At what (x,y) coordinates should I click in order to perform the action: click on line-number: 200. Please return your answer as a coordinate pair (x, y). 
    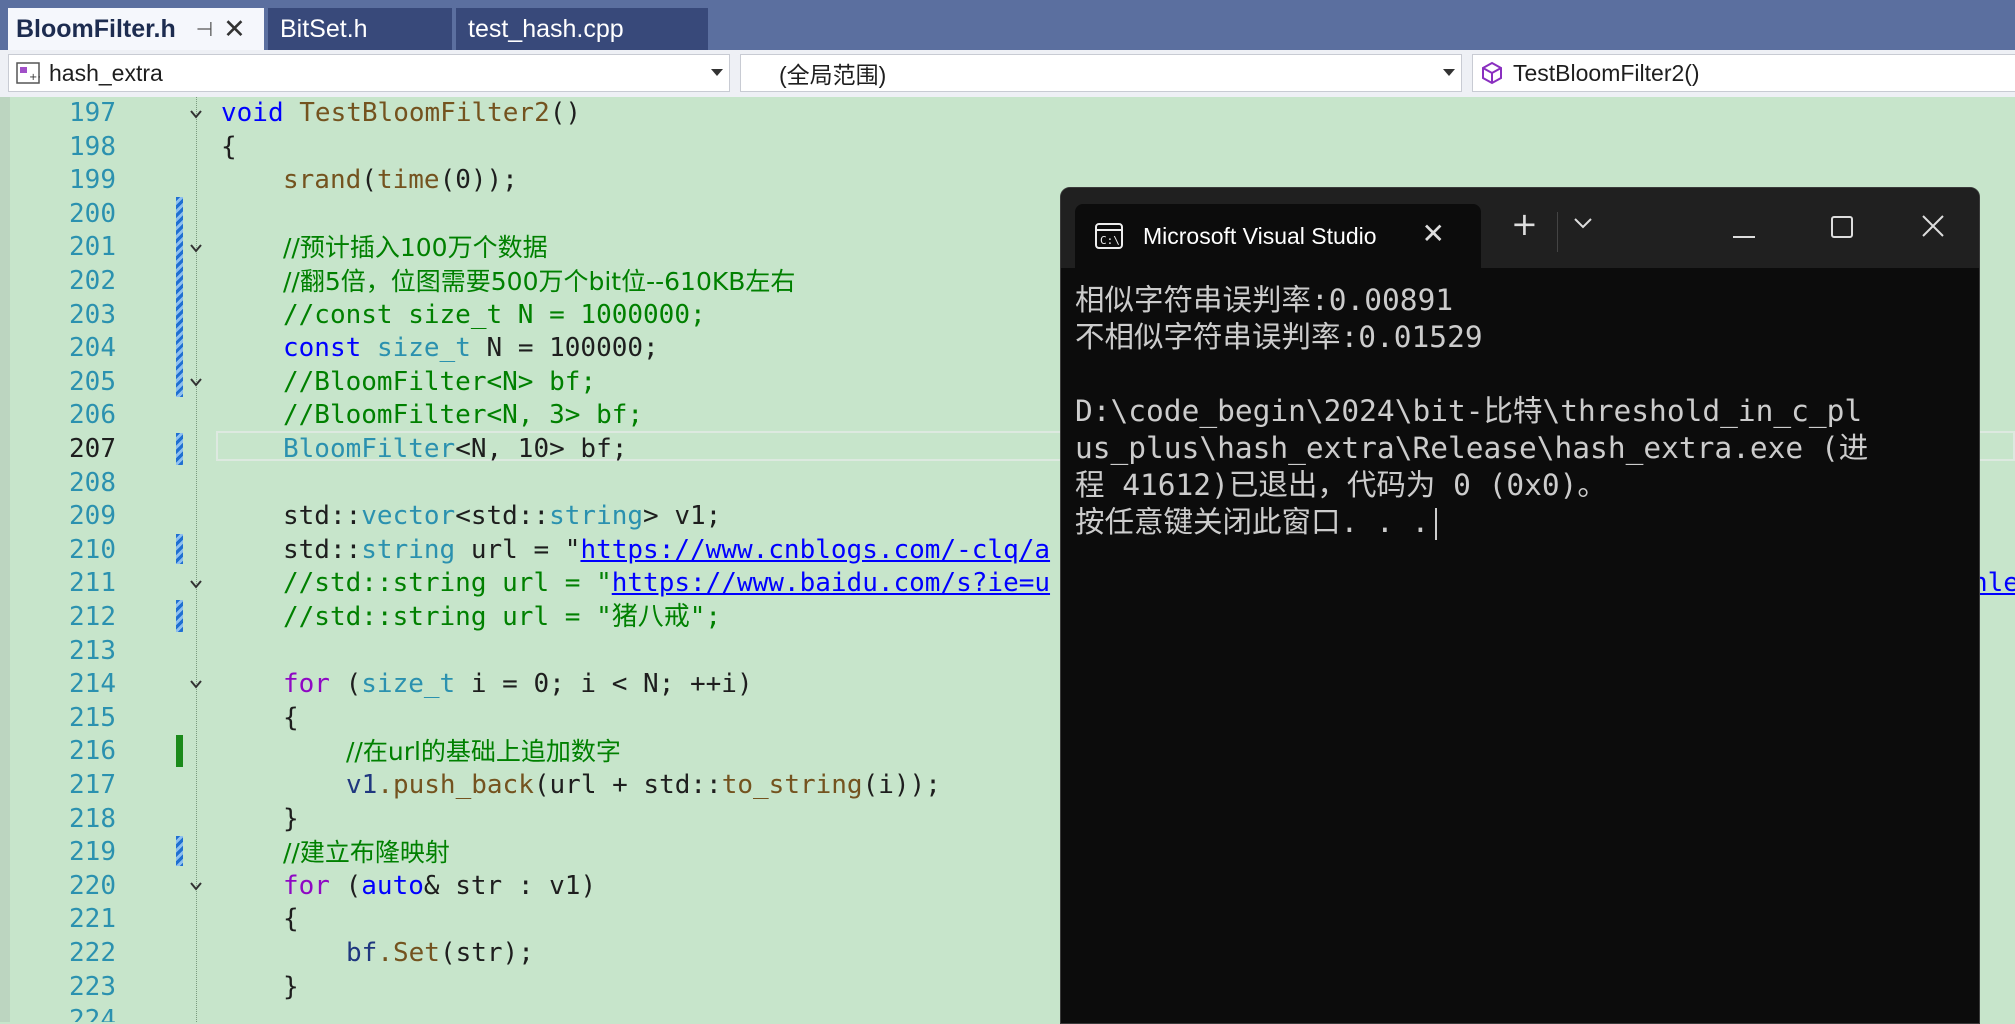
    Looking at the image, I should click on (92, 213).